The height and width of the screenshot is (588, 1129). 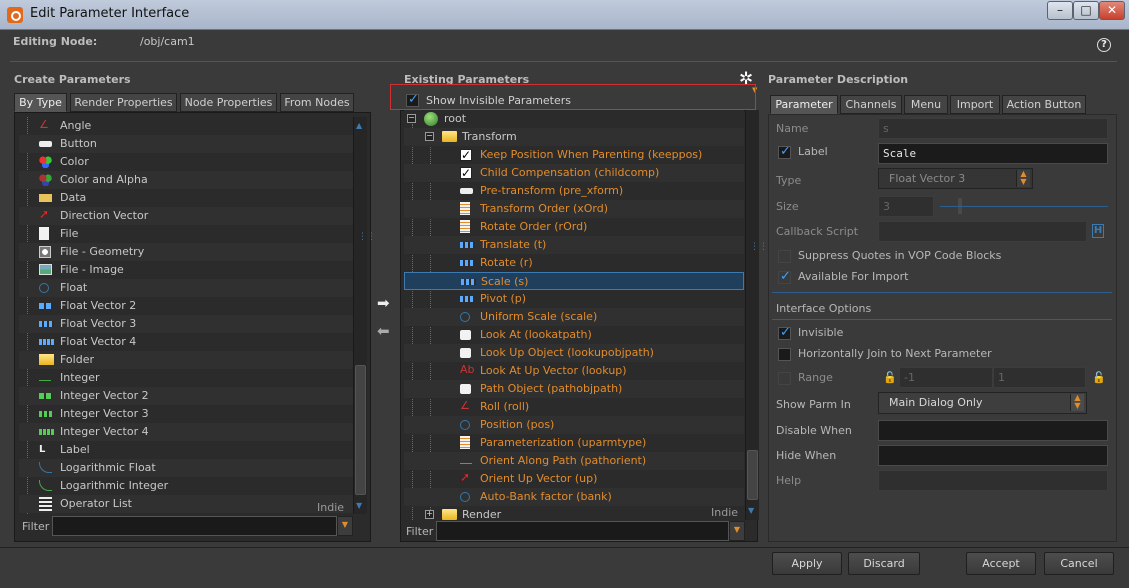 I want to click on tree-item: Transform Order (xOrd), so click(x=574, y=209).